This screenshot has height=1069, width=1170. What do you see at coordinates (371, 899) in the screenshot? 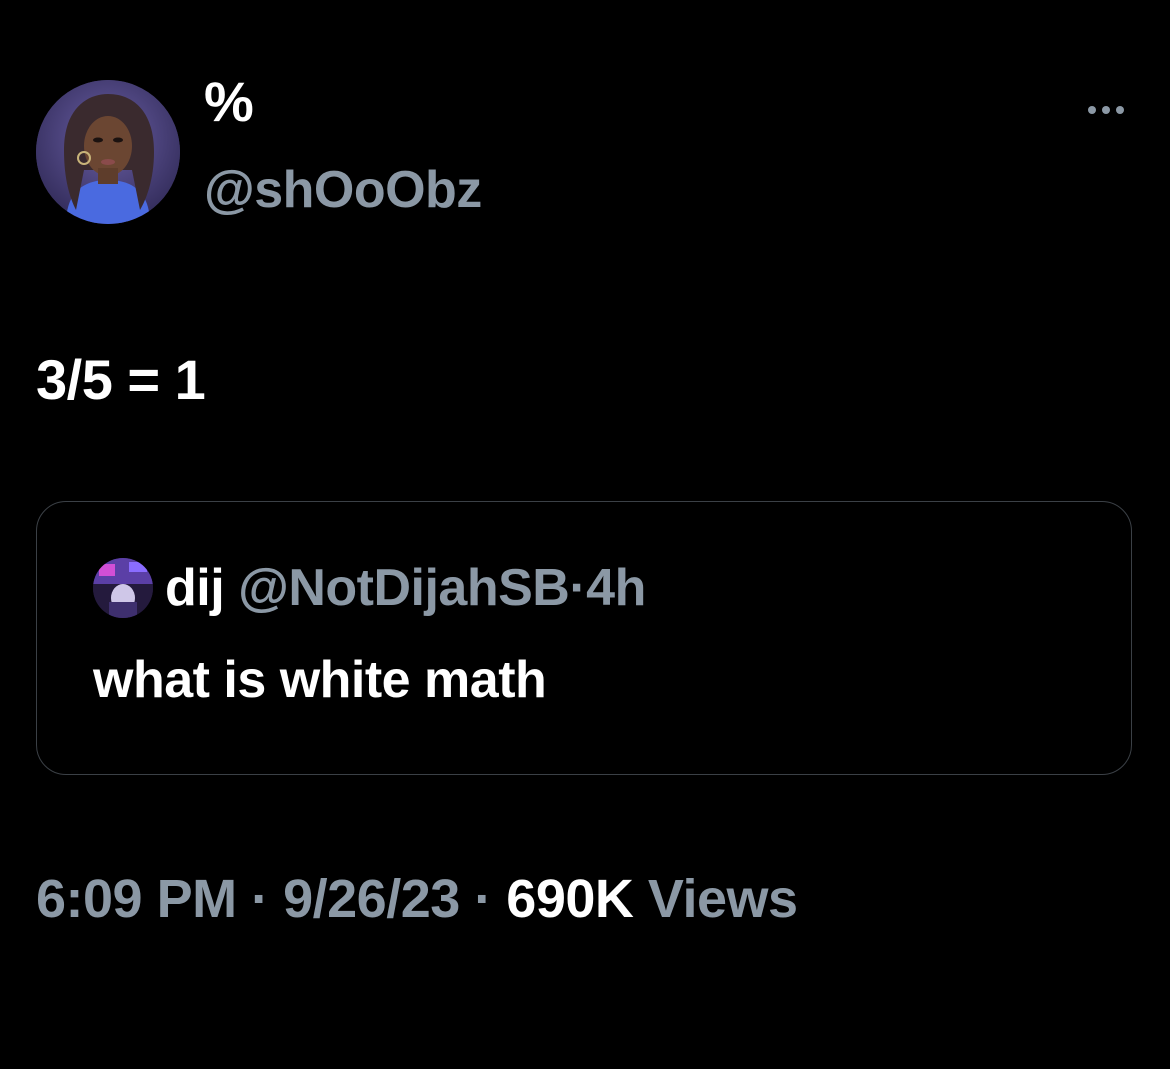
I see `tweet-date: 9/26/23` at bounding box center [371, 899].